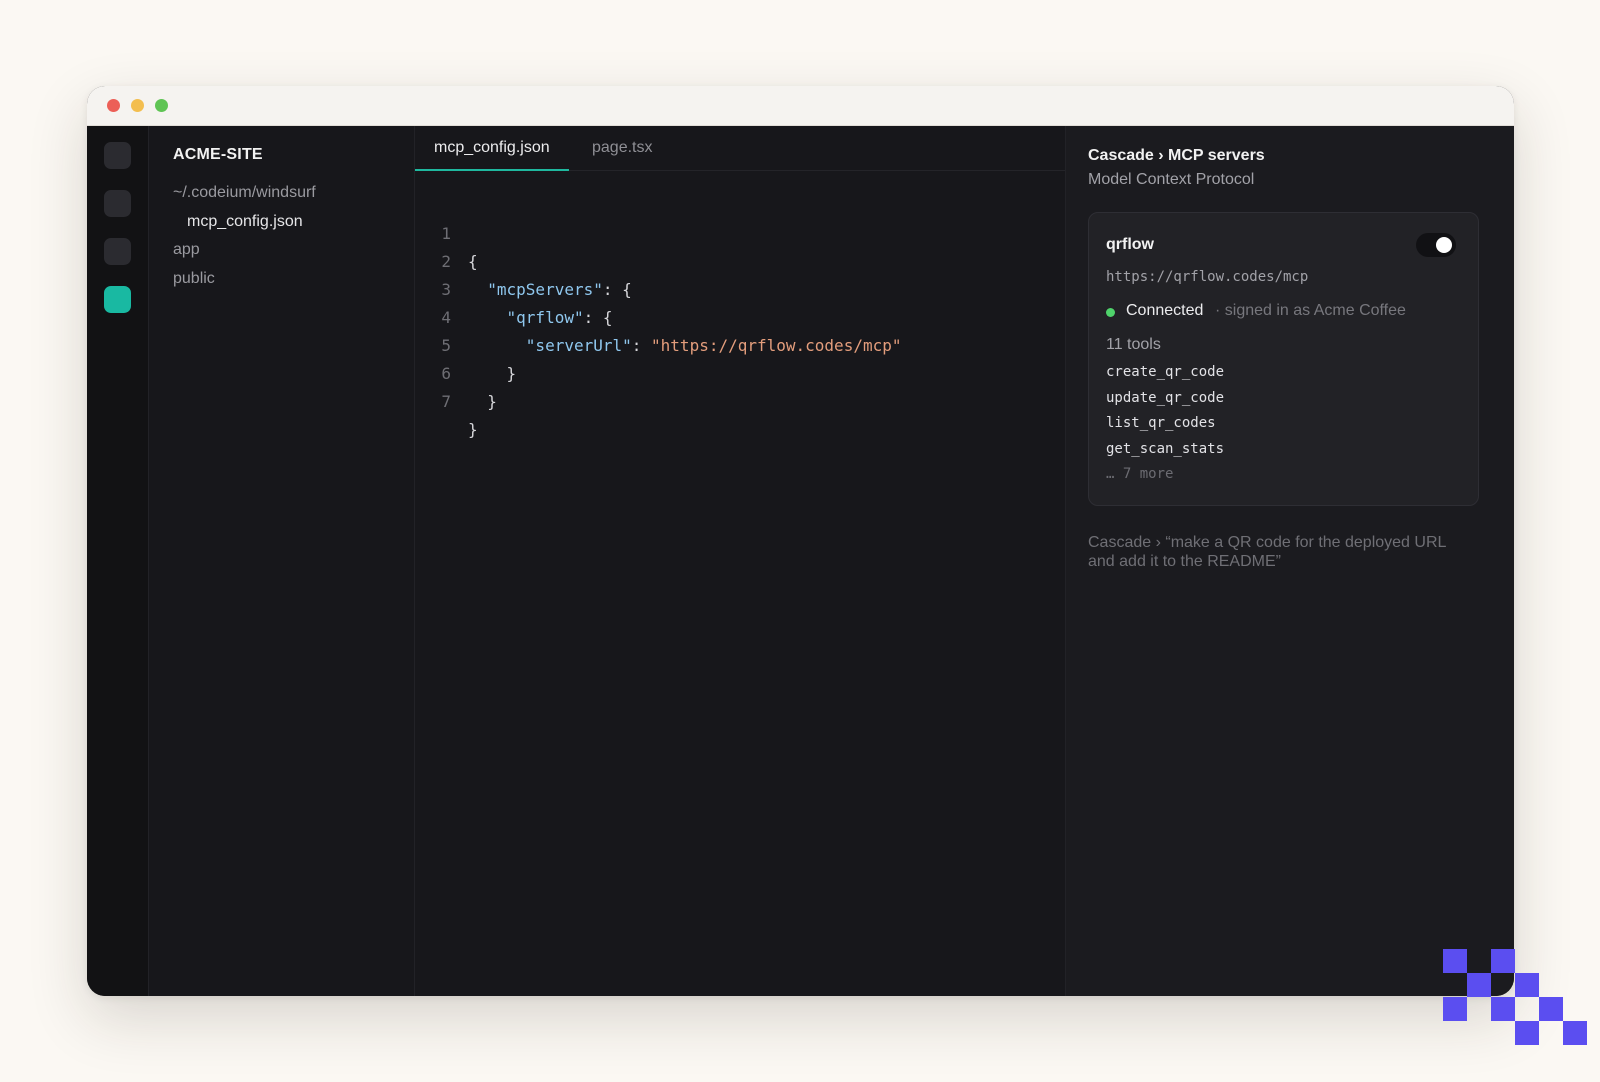 Image resolution: width=1600 pixels, height=1082 pixels. What do you see at coordinates (117, 299) in the screenshot?
I see `windsurf-icon` at bounding box center [117, 299].